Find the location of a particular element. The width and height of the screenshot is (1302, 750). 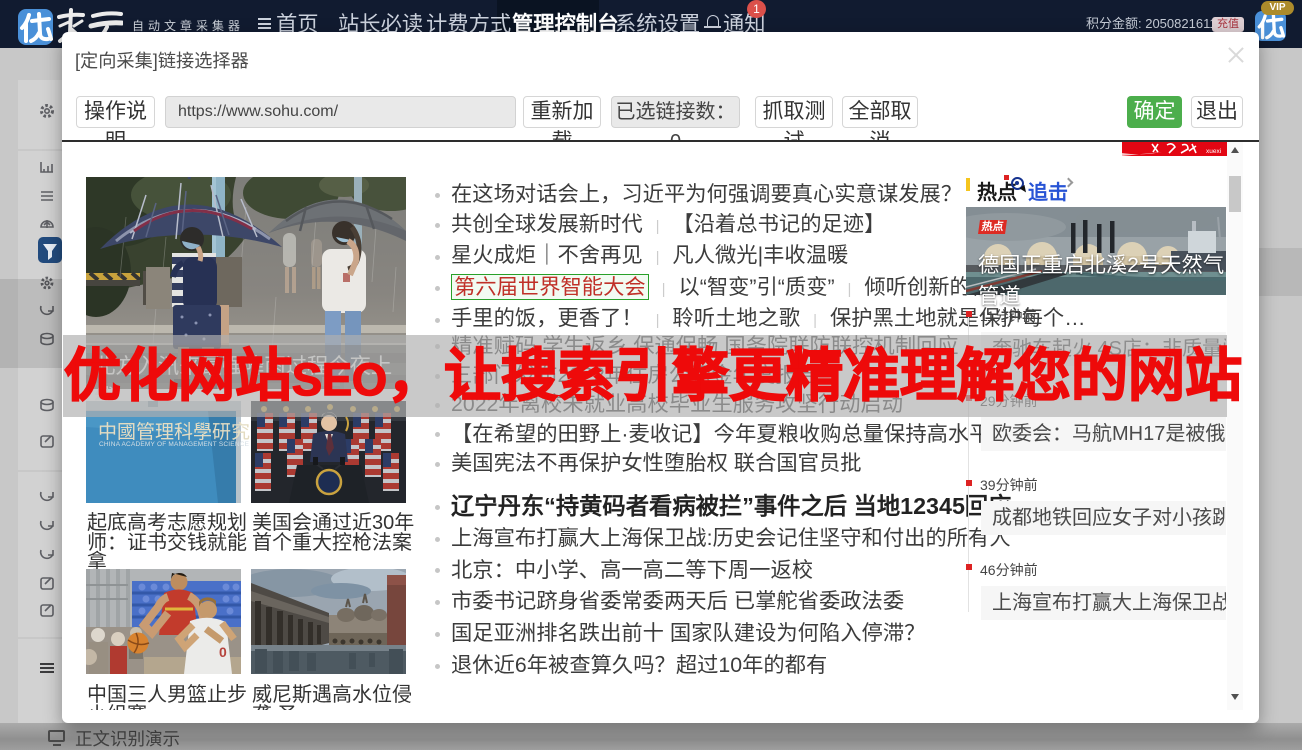

svg-text: 0 is located at coordinates (223, 652).